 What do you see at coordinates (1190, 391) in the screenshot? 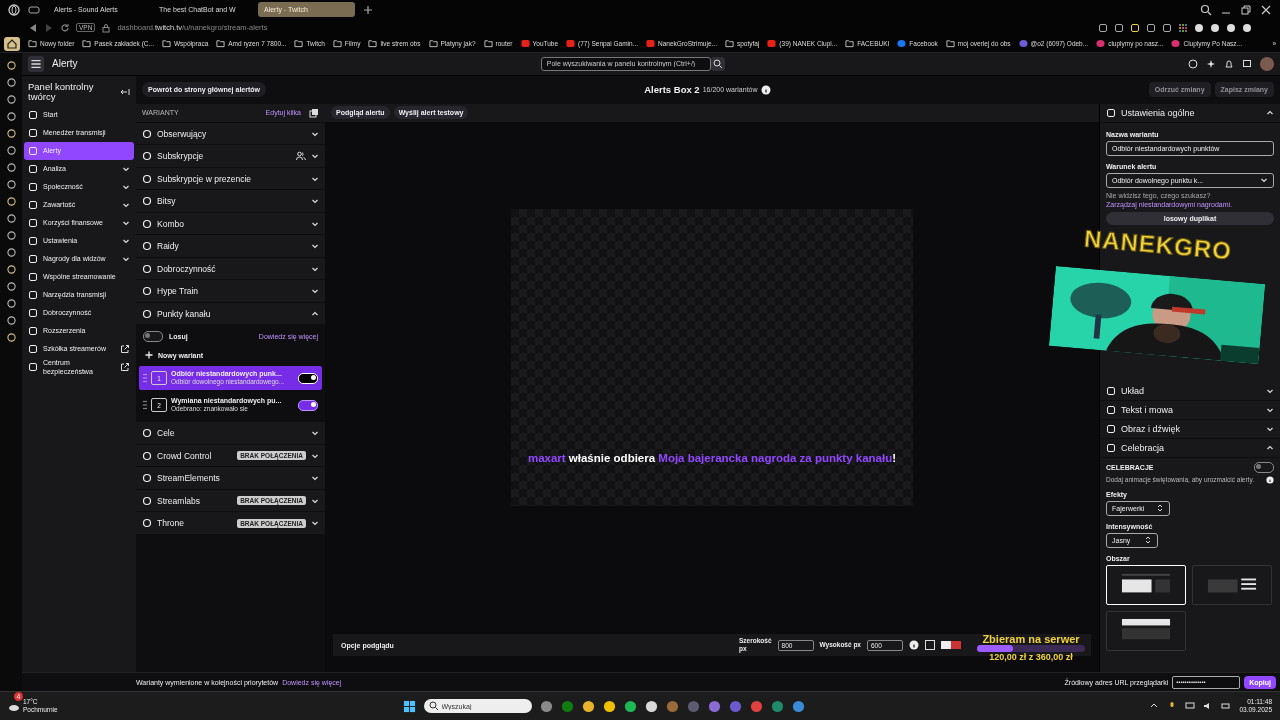
I see `settings-section-header: Układ` at bounding box center [1190, 391].